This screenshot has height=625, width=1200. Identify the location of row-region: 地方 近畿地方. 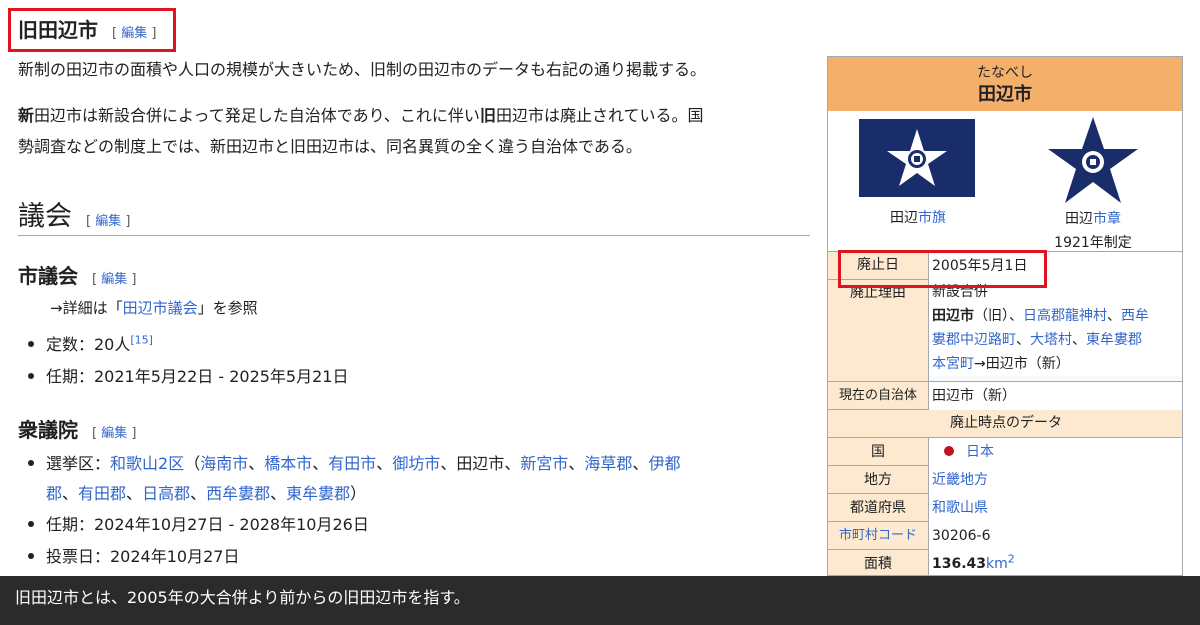
(1005, 480).